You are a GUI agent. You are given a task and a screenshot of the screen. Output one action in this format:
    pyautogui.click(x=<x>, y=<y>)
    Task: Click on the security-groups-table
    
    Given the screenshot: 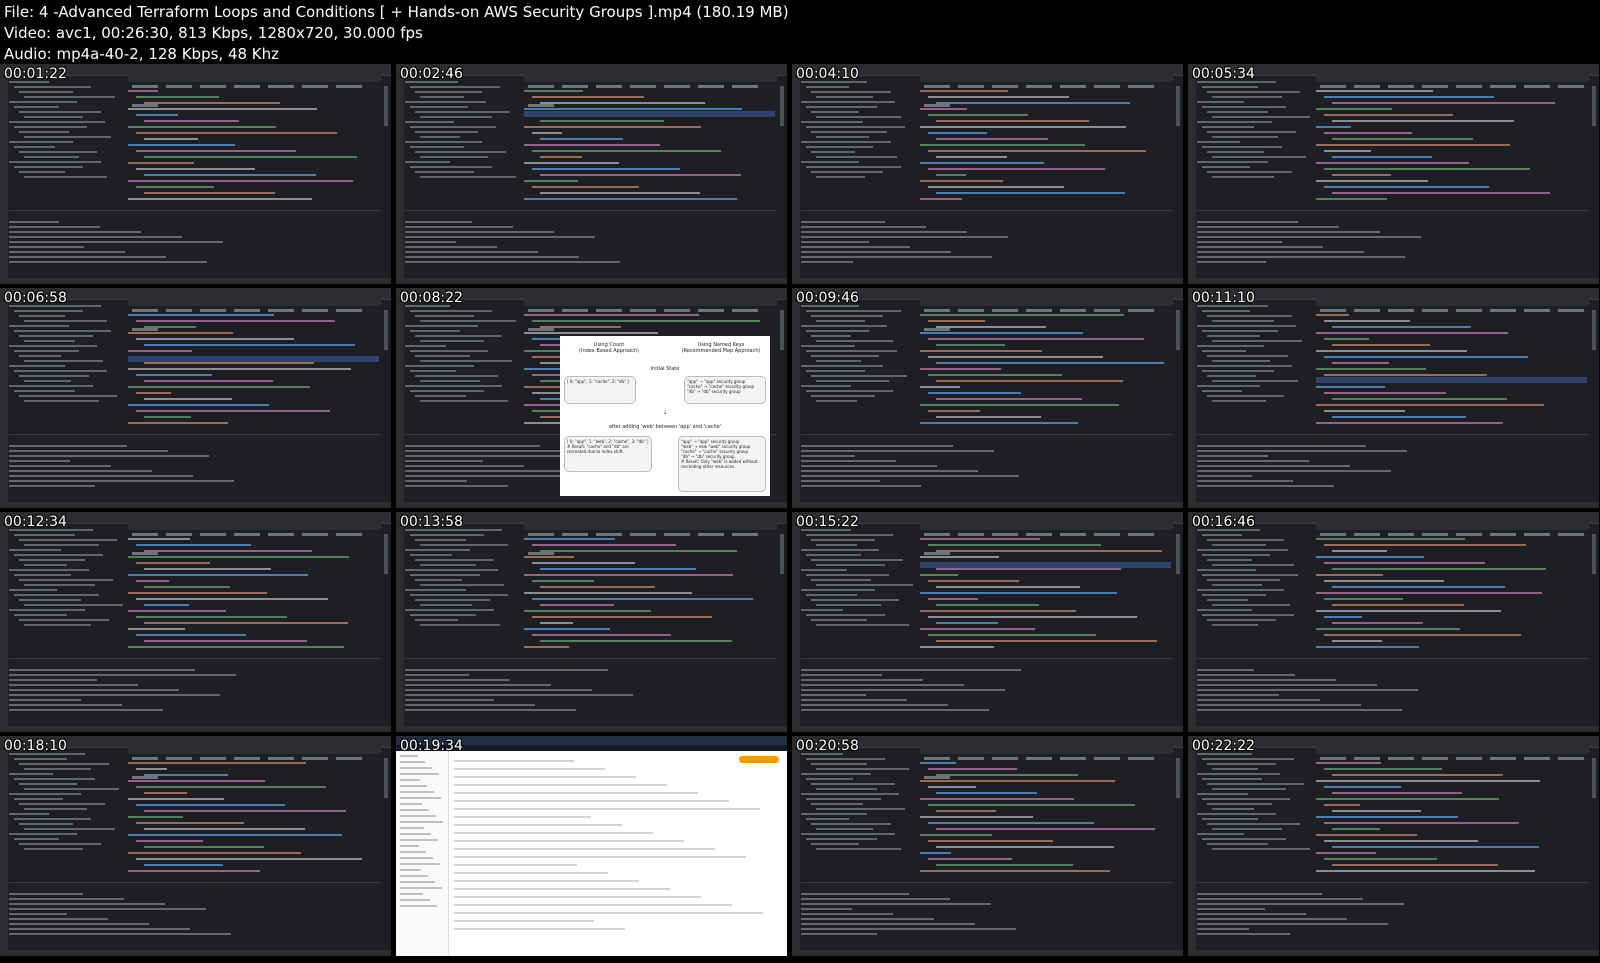 What is the action you would take?
    pyautogui.click(x=617, y=852)
    